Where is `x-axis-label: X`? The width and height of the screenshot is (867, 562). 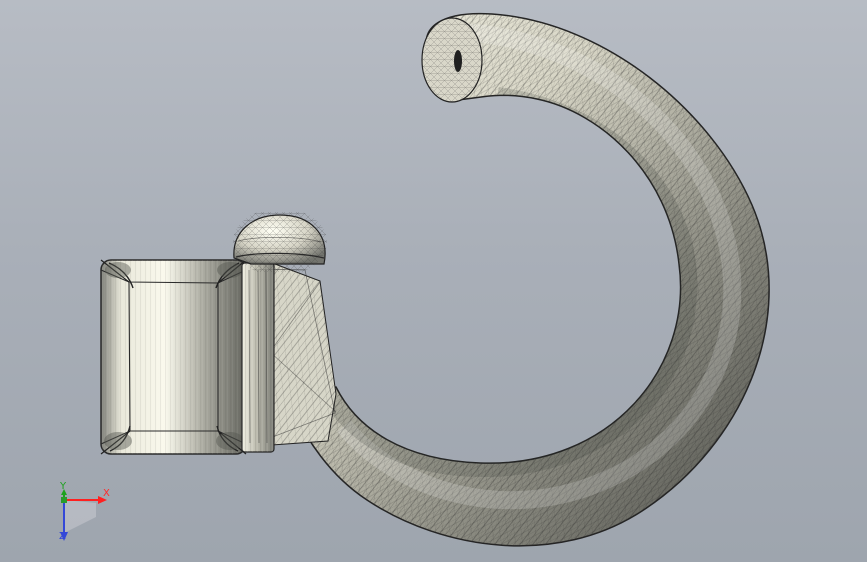 x-axis-label: X is located at coordinates (106, 493).